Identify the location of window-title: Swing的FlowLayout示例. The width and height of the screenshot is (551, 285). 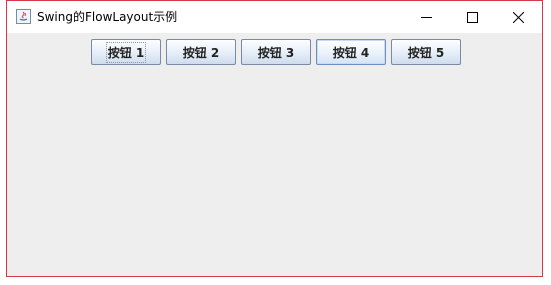
(107, 17).